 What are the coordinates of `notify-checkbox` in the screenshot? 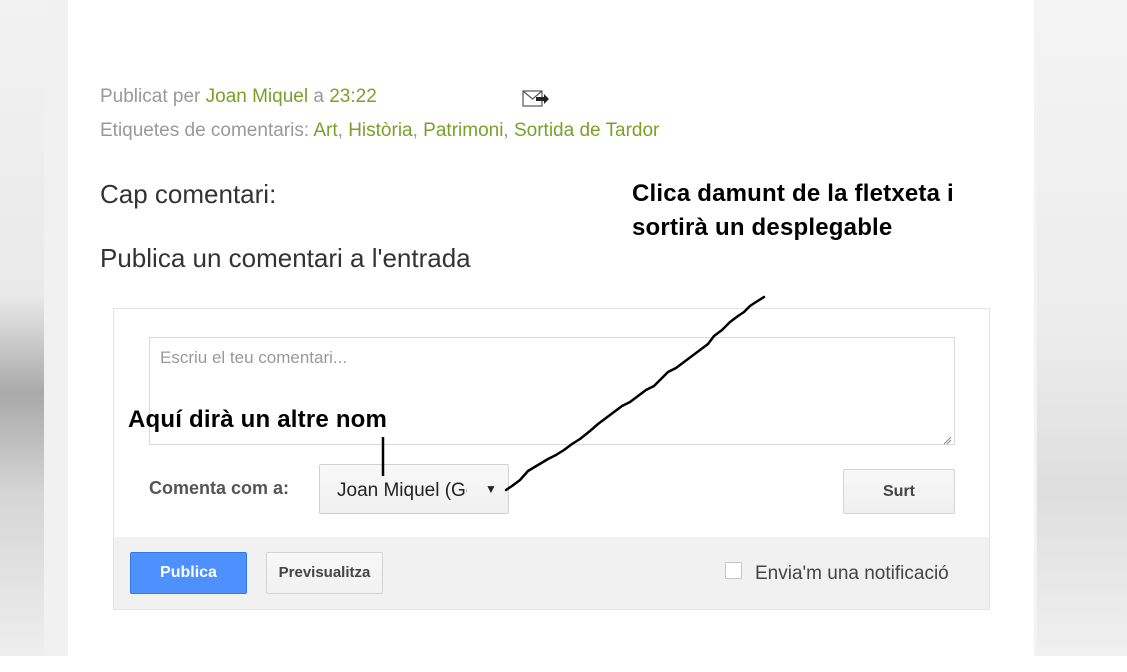 It's located at (733, 570).